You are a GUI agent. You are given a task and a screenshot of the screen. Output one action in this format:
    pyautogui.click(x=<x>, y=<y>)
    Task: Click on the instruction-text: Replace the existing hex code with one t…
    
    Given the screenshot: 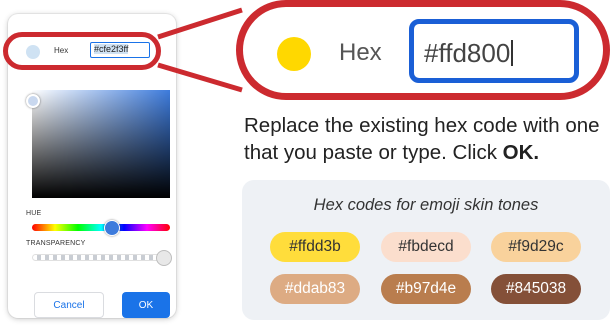 What is the action you would take?
    pyautogui.click(x=427, y=139)
    